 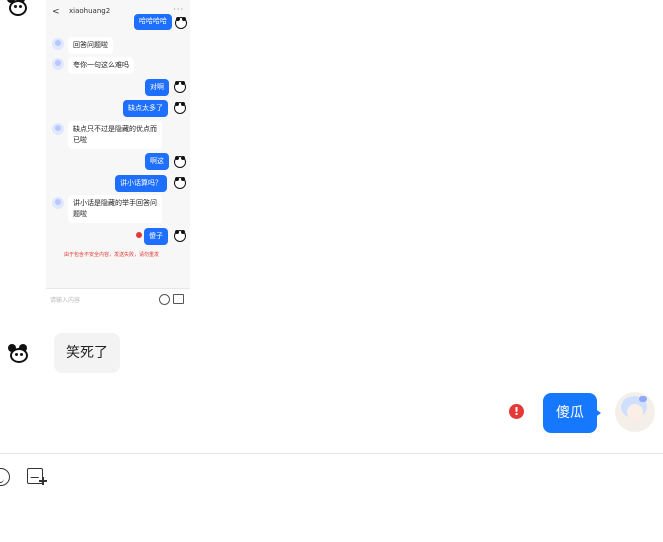 I want to click on smile-icon, so click(x=5, y=477).